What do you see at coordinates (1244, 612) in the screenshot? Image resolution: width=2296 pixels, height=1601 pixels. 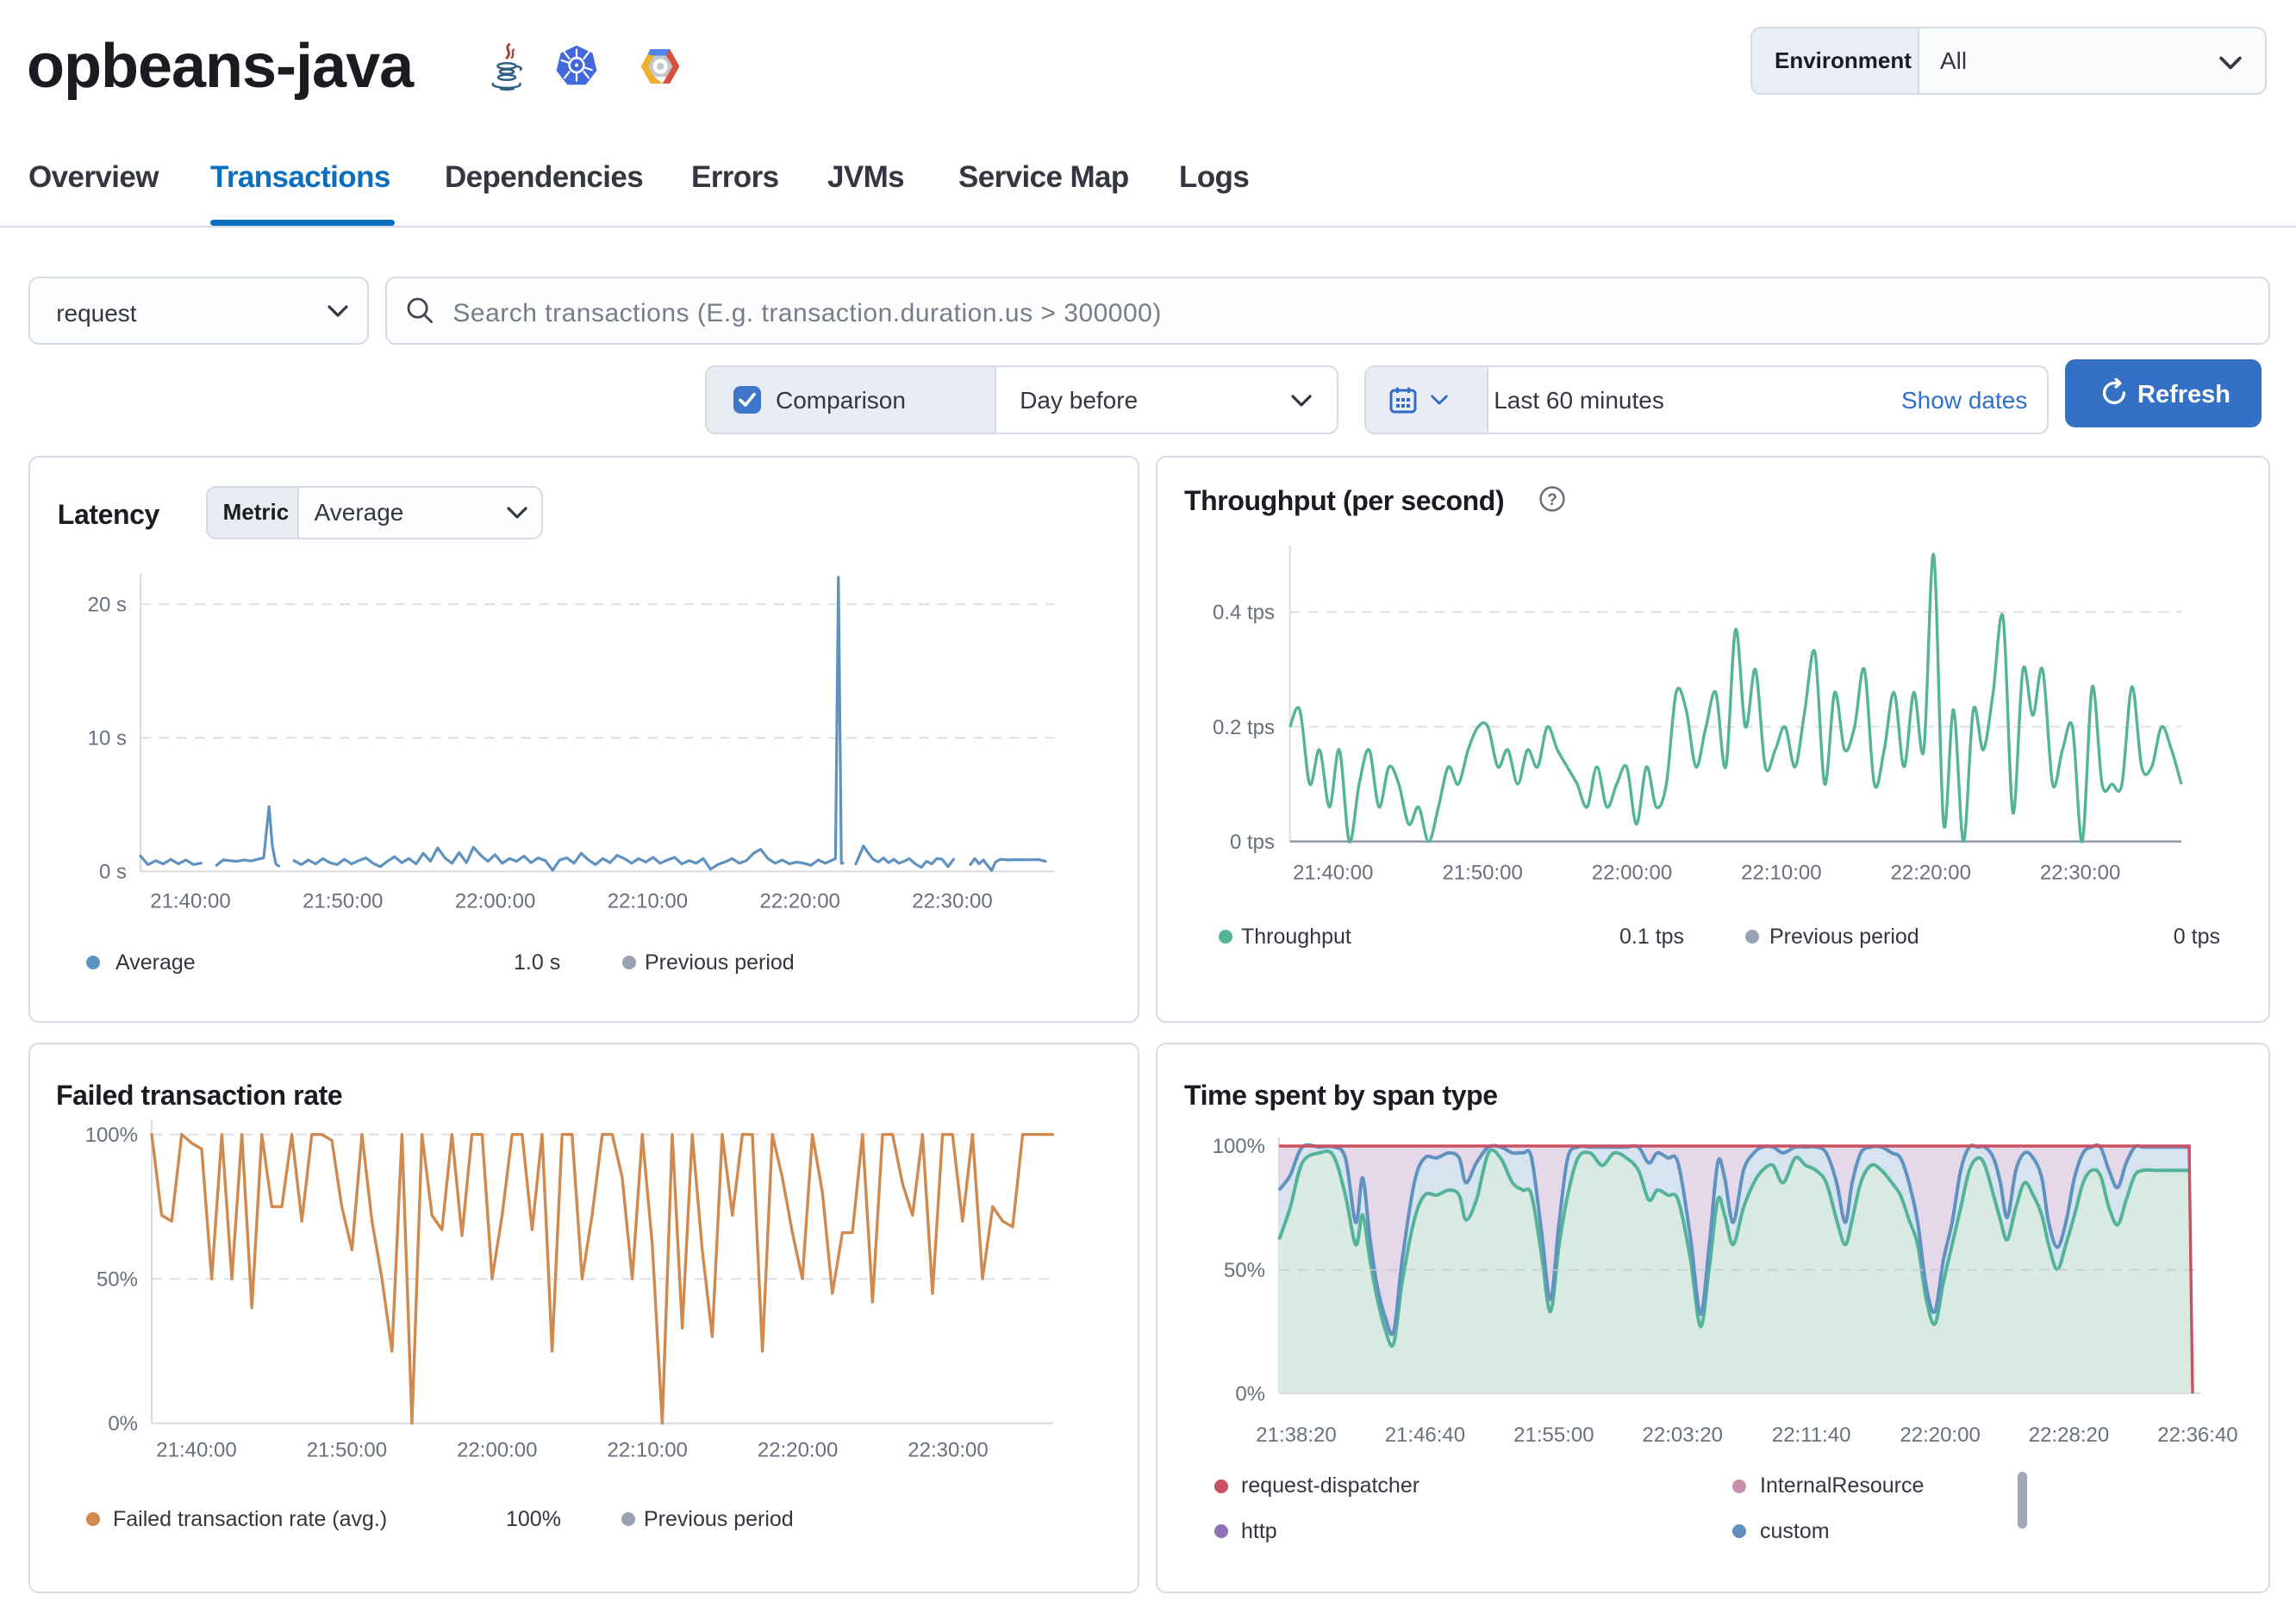 I see `svg-text: 0.4 tps` at bounding box center [1244, 612].